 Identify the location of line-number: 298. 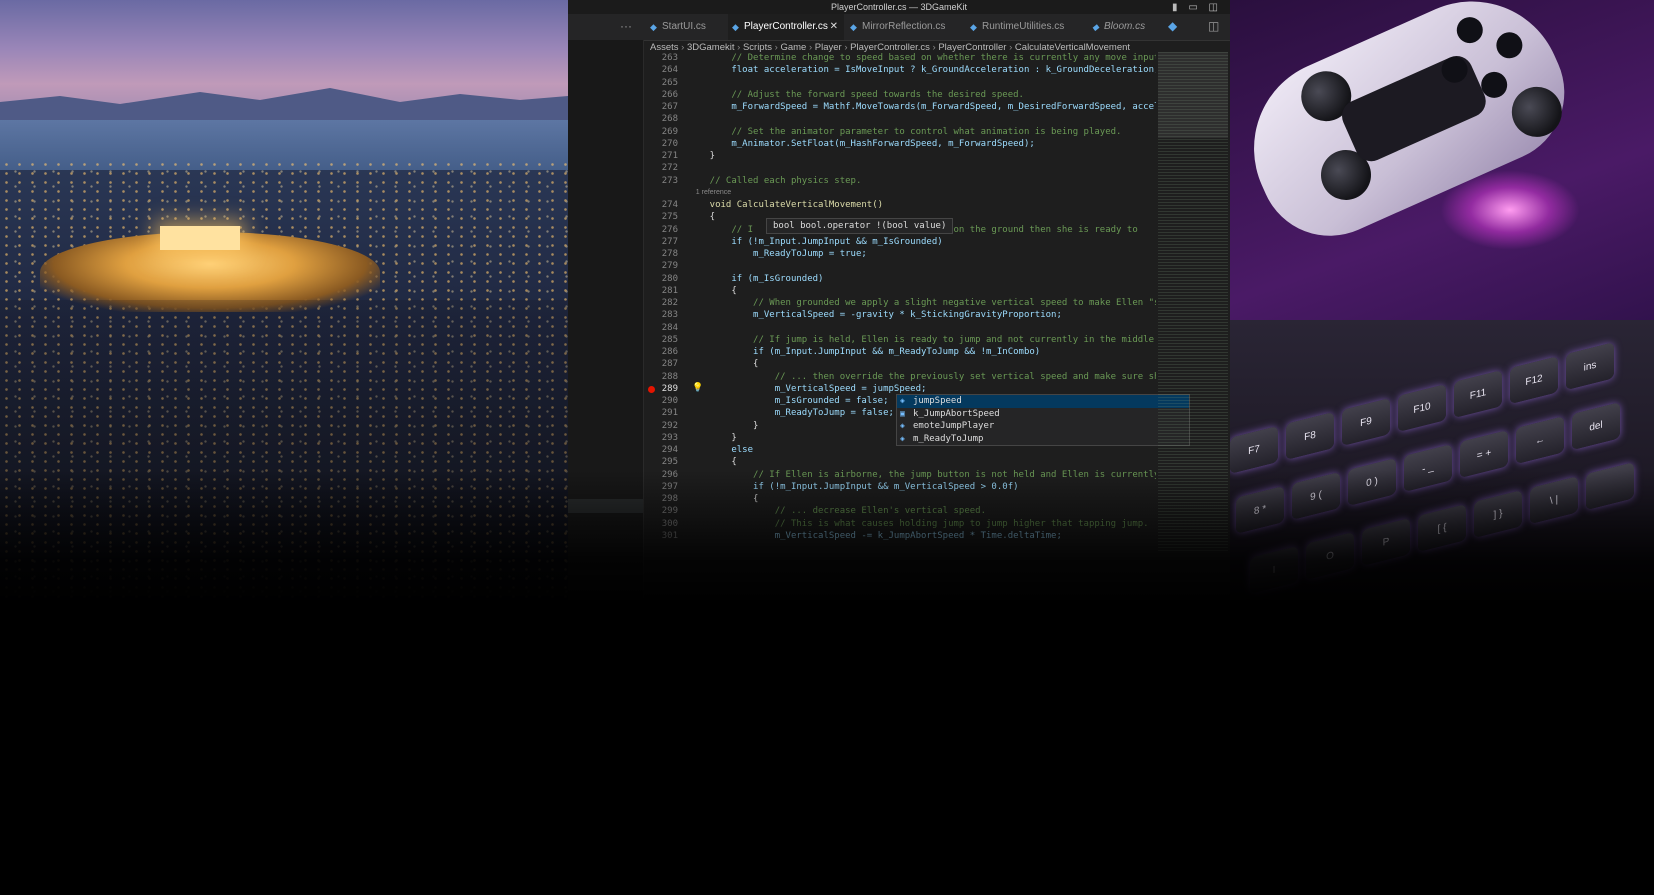
(669, 499).